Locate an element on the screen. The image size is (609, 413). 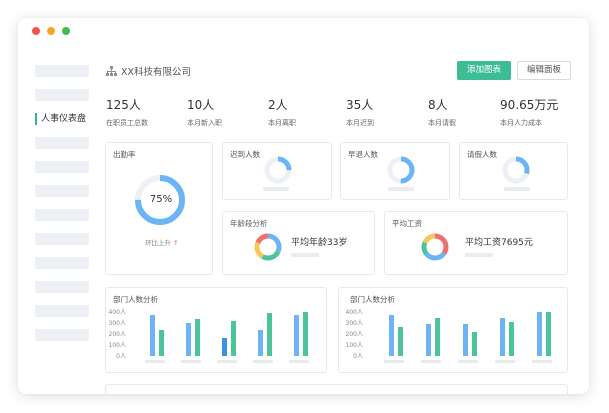
age-analysis-card: 年龄段分析 平均年龄33岁 is located at coordinates (298, 243).